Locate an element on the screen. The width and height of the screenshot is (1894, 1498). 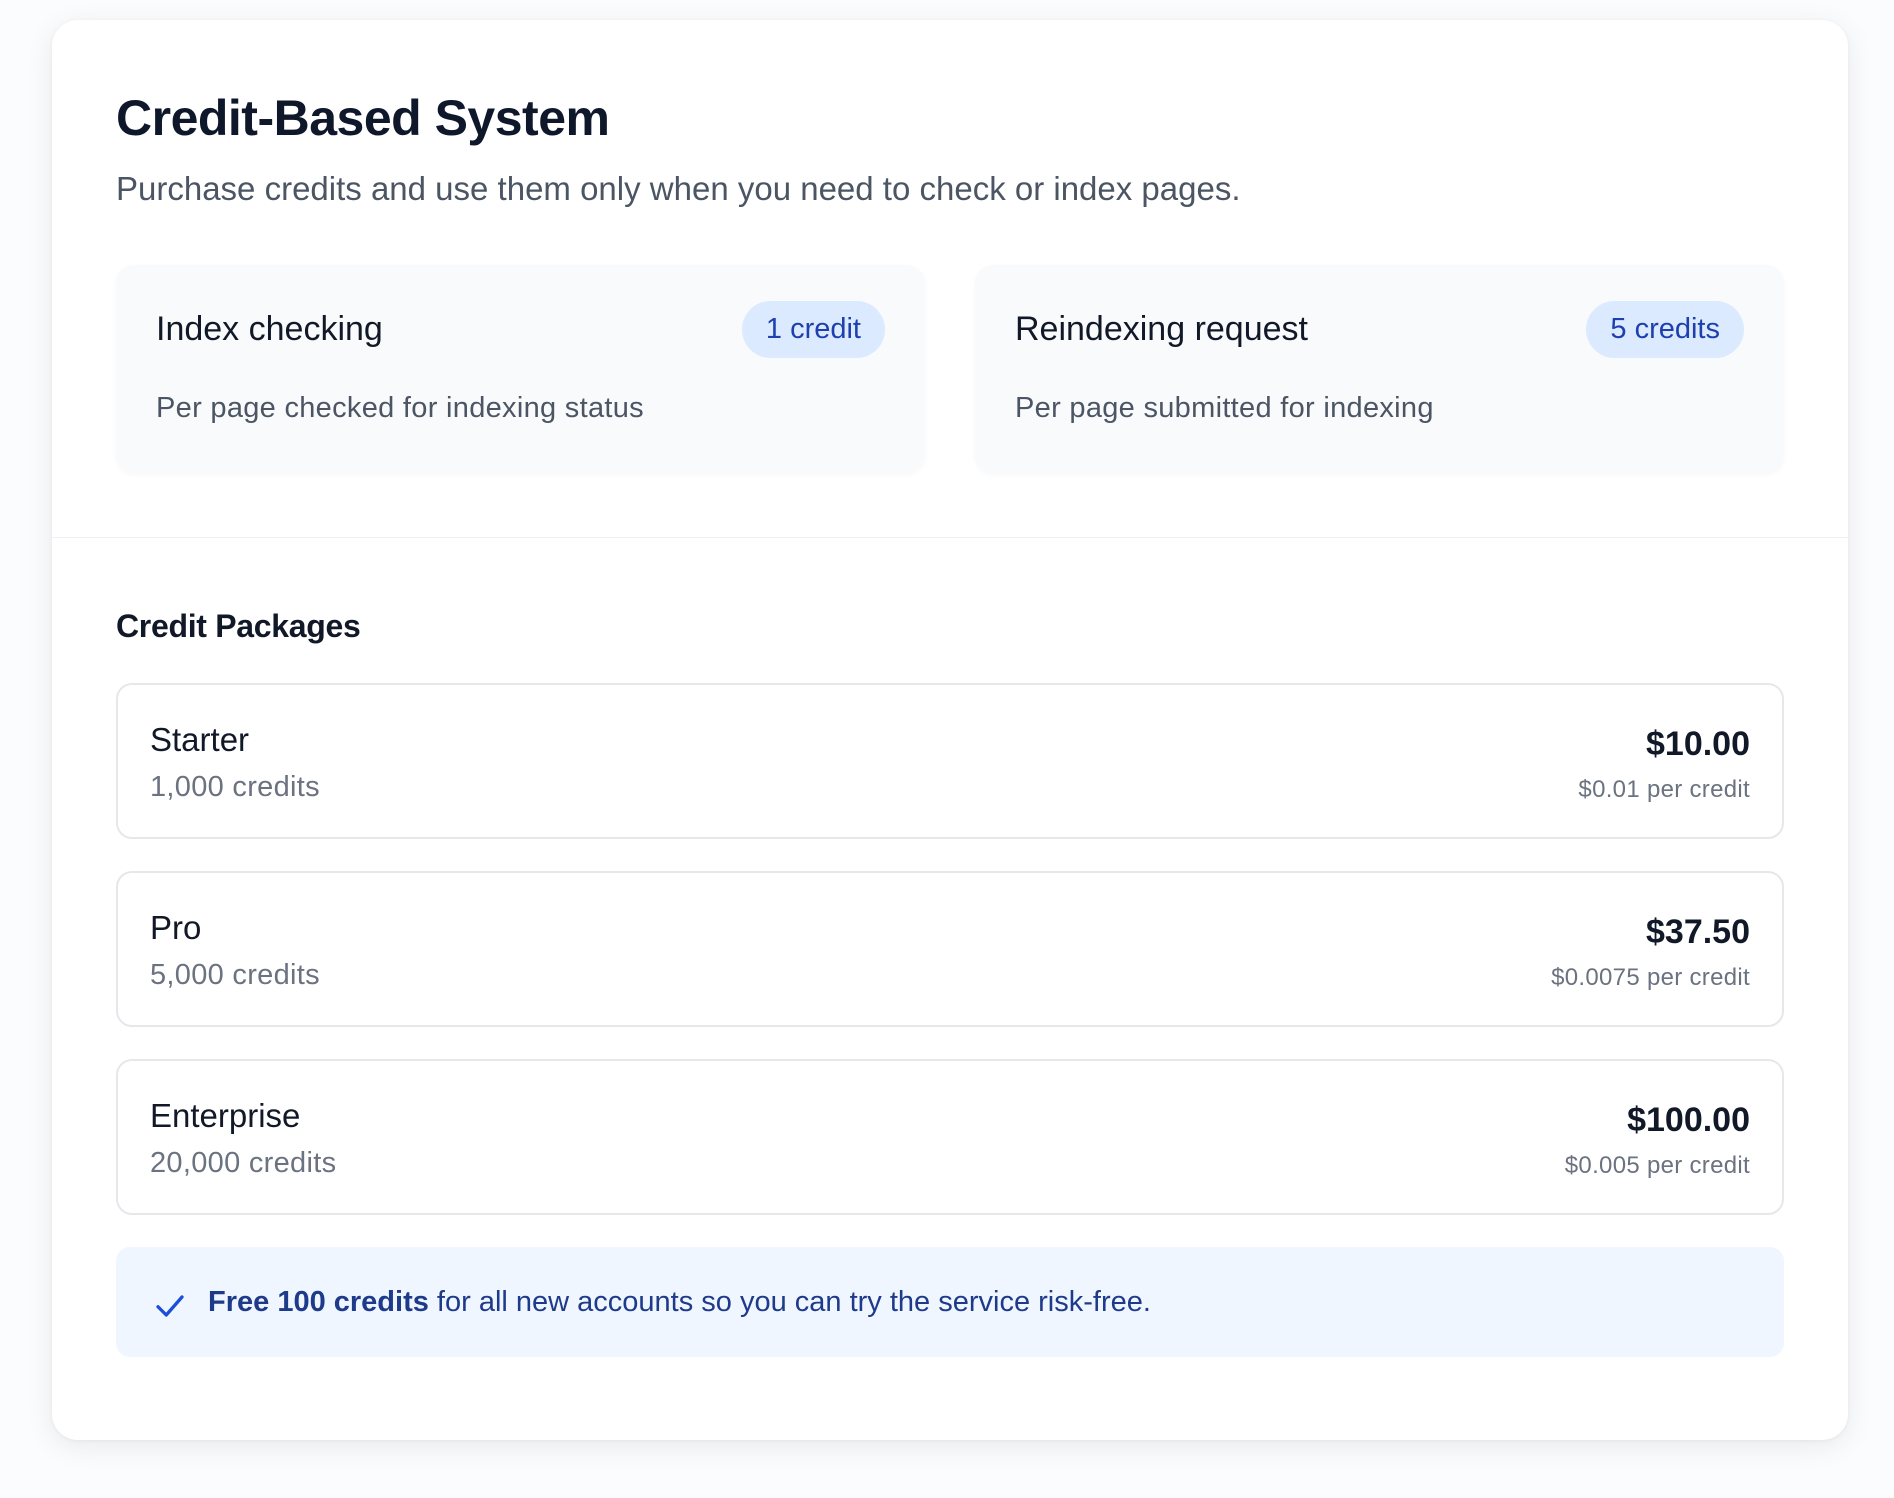
page-title: Credit-Based System is located at coordinates (363, 118).